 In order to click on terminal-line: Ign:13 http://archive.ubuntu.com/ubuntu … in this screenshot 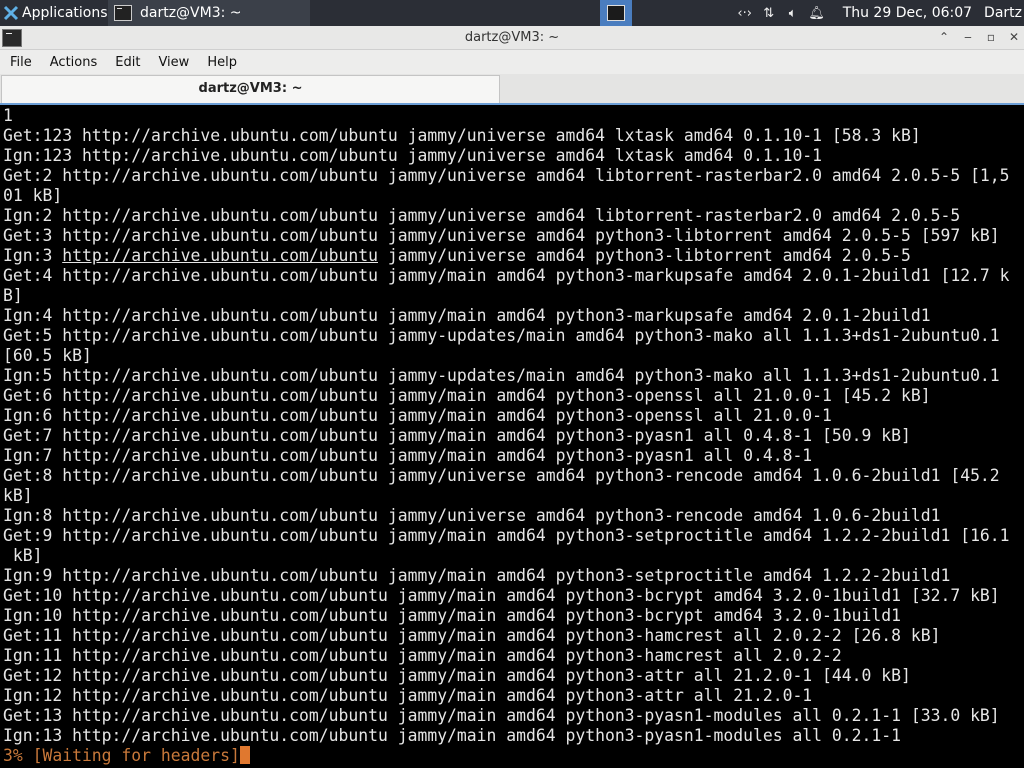, I will do `click(452, 735)`.